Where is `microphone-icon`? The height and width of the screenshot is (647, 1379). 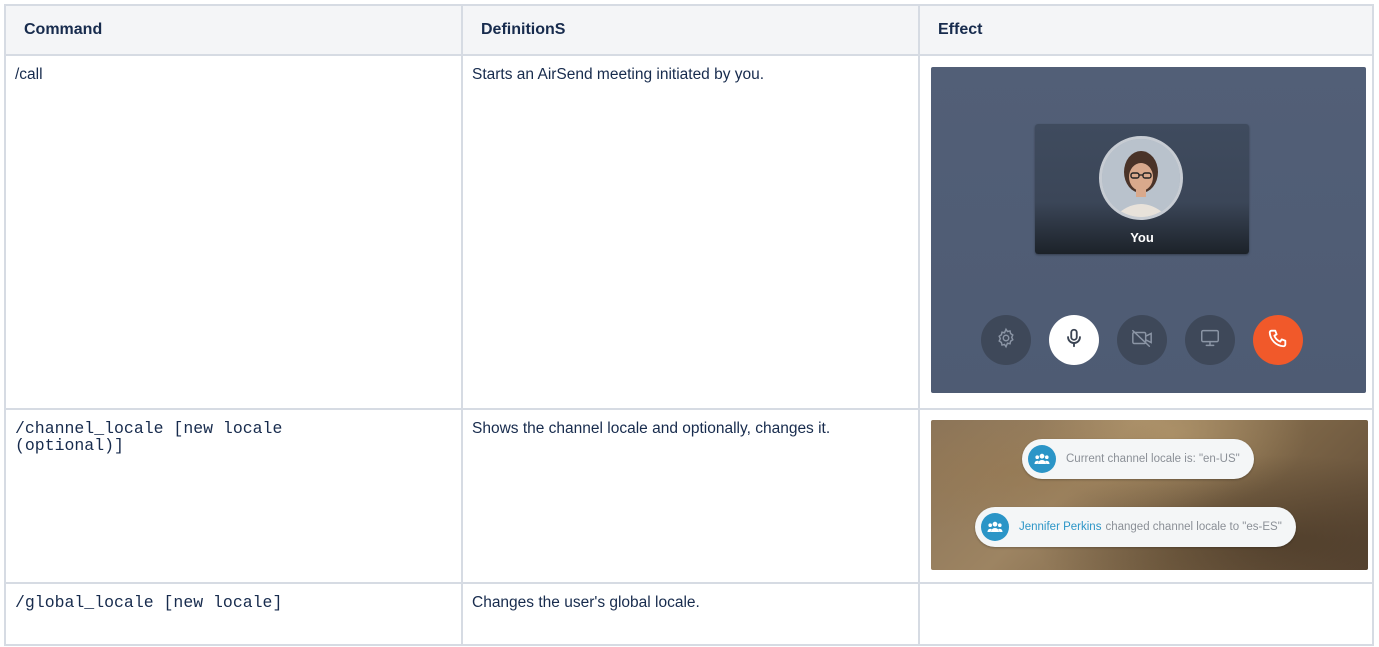
microphone-icon is located at coordinates (1074, 340).